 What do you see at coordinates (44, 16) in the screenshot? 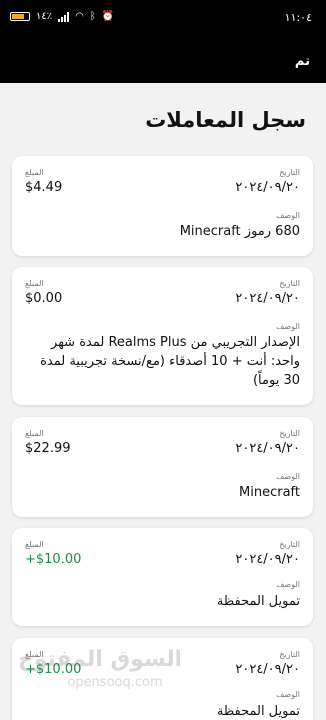
I see `battery-percent: ١٤٪` at bounding box center [44, 16].